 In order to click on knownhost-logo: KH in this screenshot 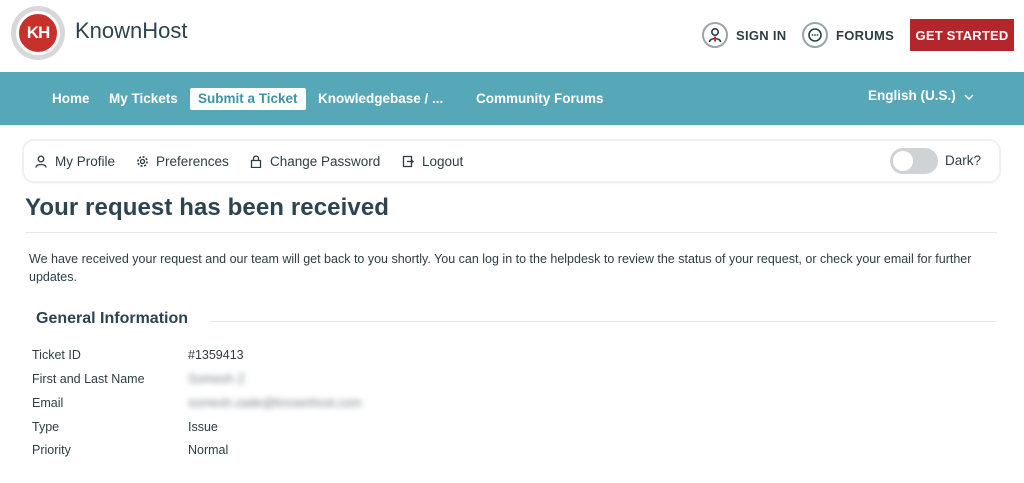, I will do `click(38, 33)`.